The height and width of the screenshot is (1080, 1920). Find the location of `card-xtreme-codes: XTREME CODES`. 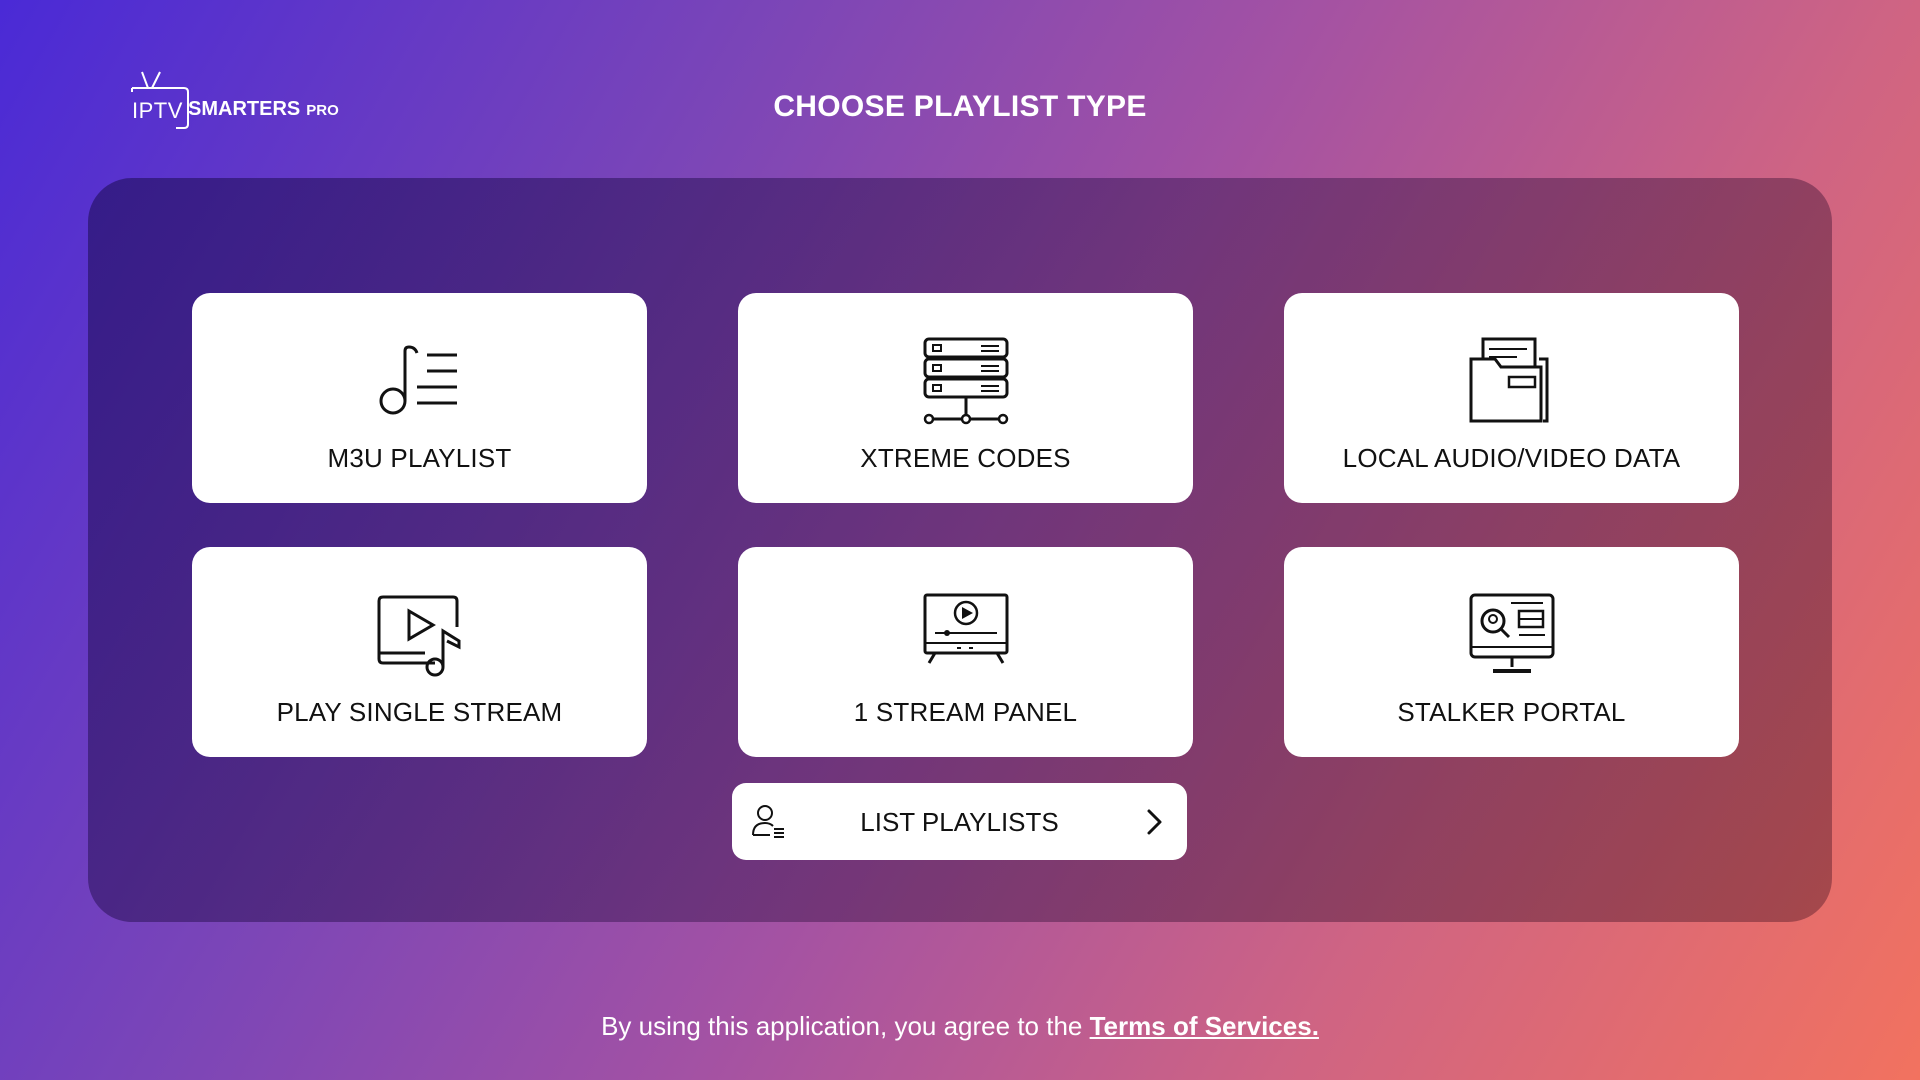

card-xtreme-codes: XTREME CODES is located at coordinates (965, 398).